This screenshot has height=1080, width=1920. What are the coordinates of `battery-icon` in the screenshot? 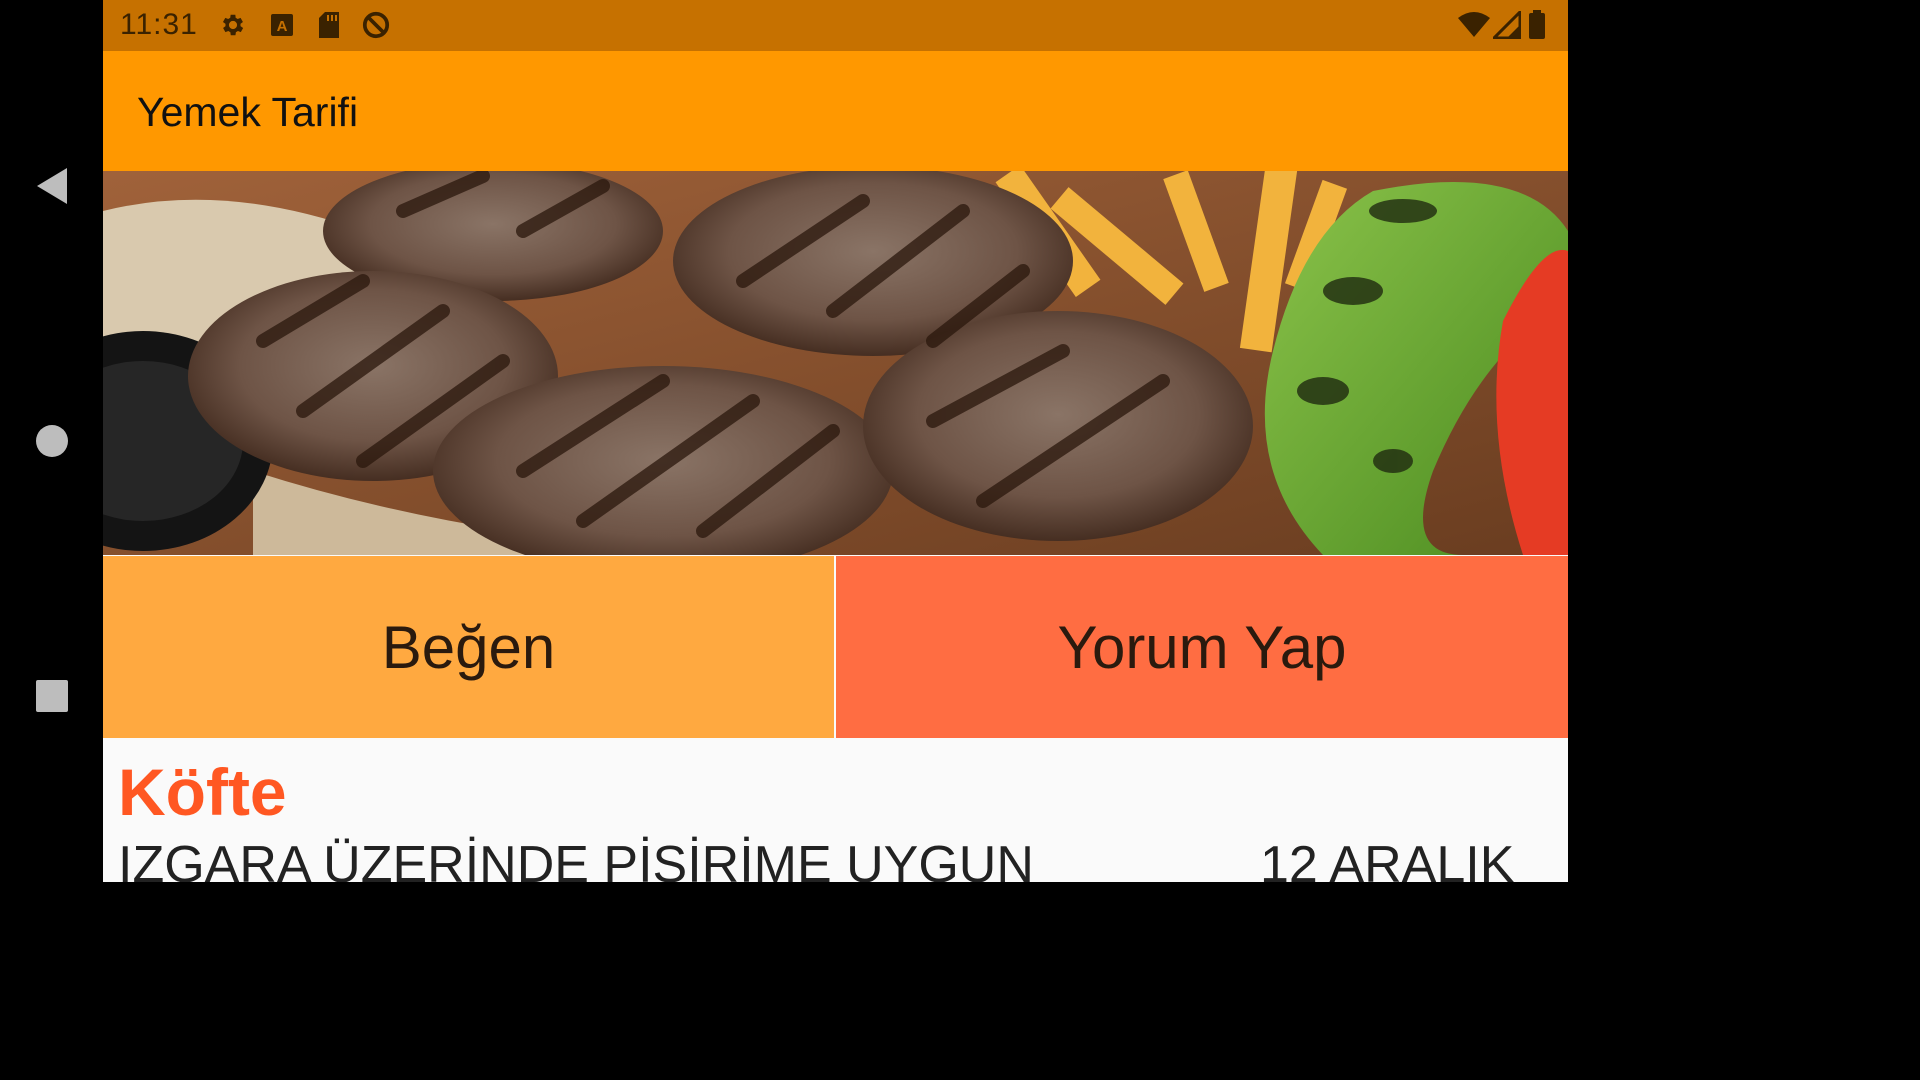 It's located at (1537, 24).